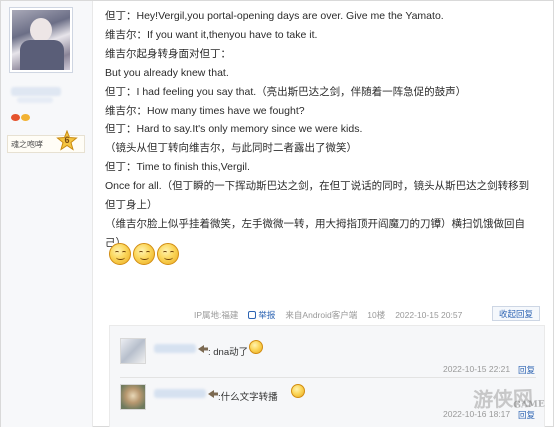 Image resolution: width=554 pixels, height=427 pixels. I want to click on reply-divider, so click(328, 377).